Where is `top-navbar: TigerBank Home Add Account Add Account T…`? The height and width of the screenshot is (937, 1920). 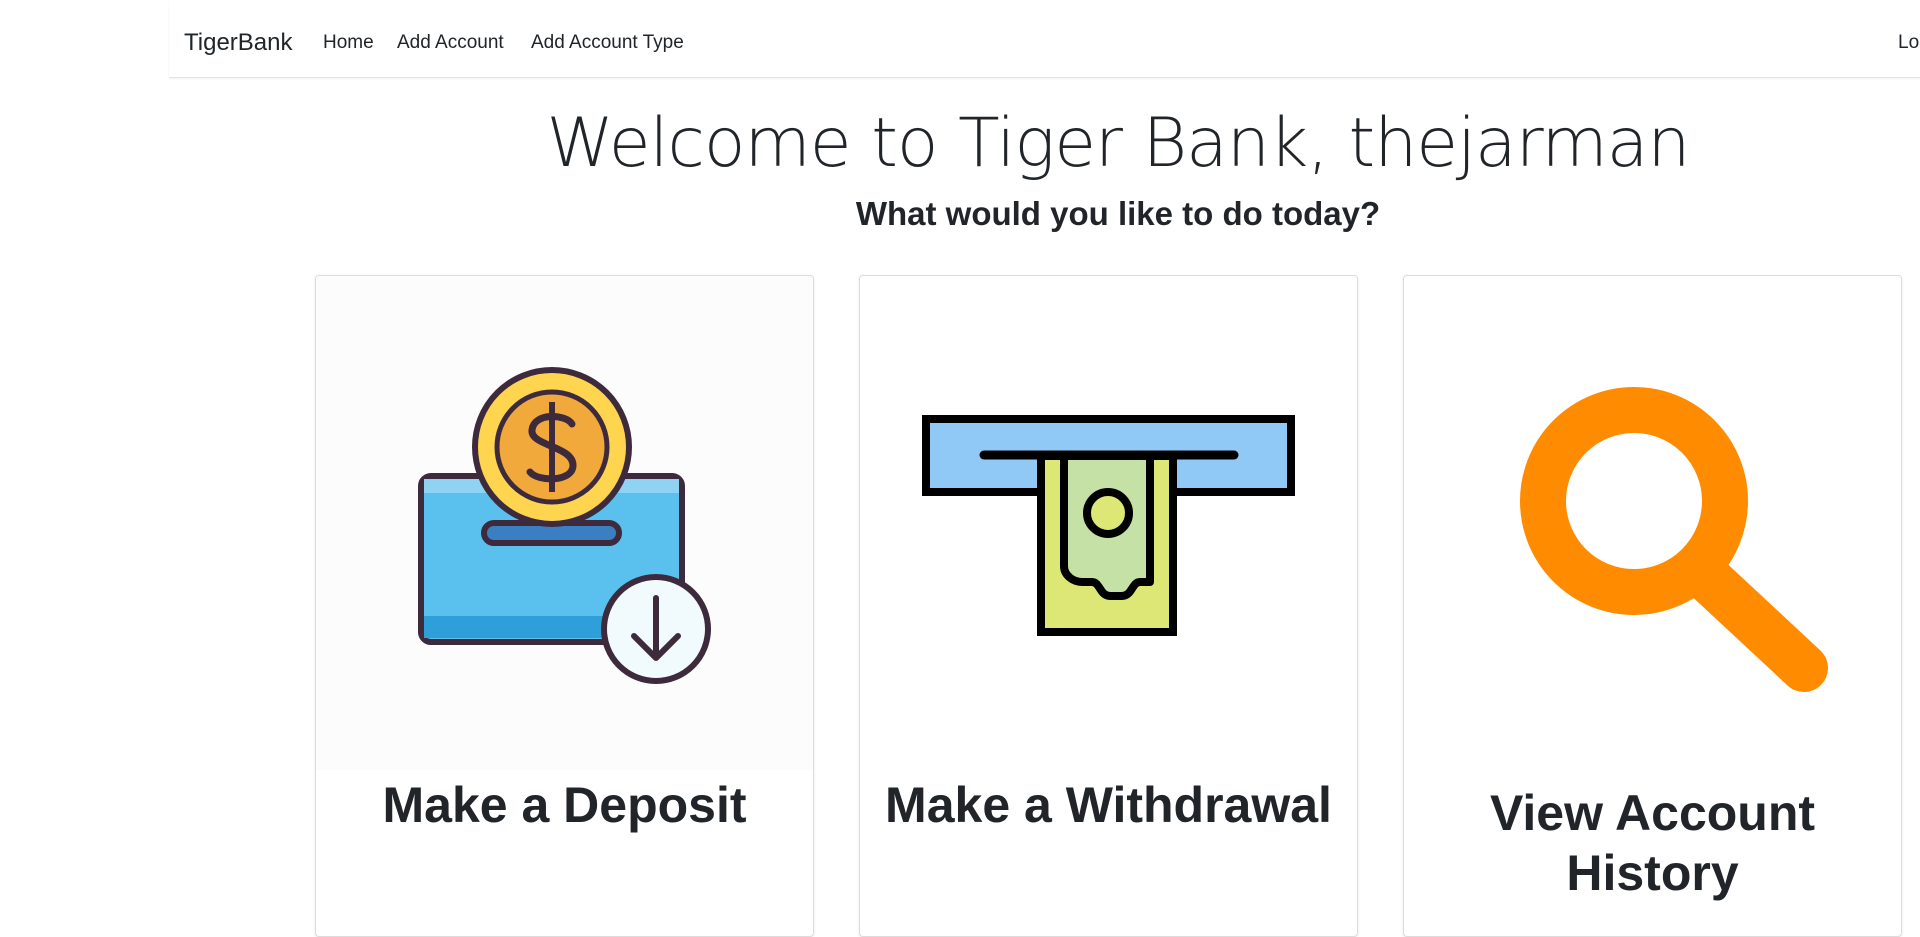 top-navbar: TigerBank Home Add Account Add Account T… is located at coordinates (1044, 39).